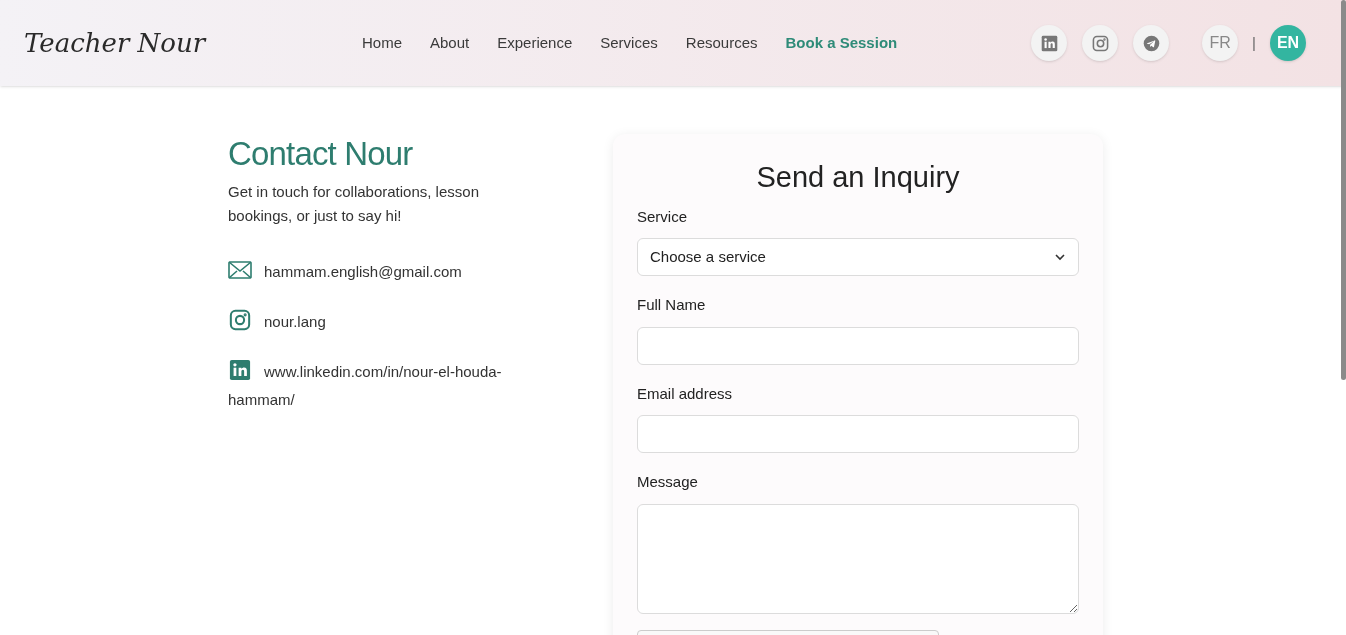 The height and width of the screenshot is (635, 1346). I want to click on nav-link: Experience, so click(535, 43).